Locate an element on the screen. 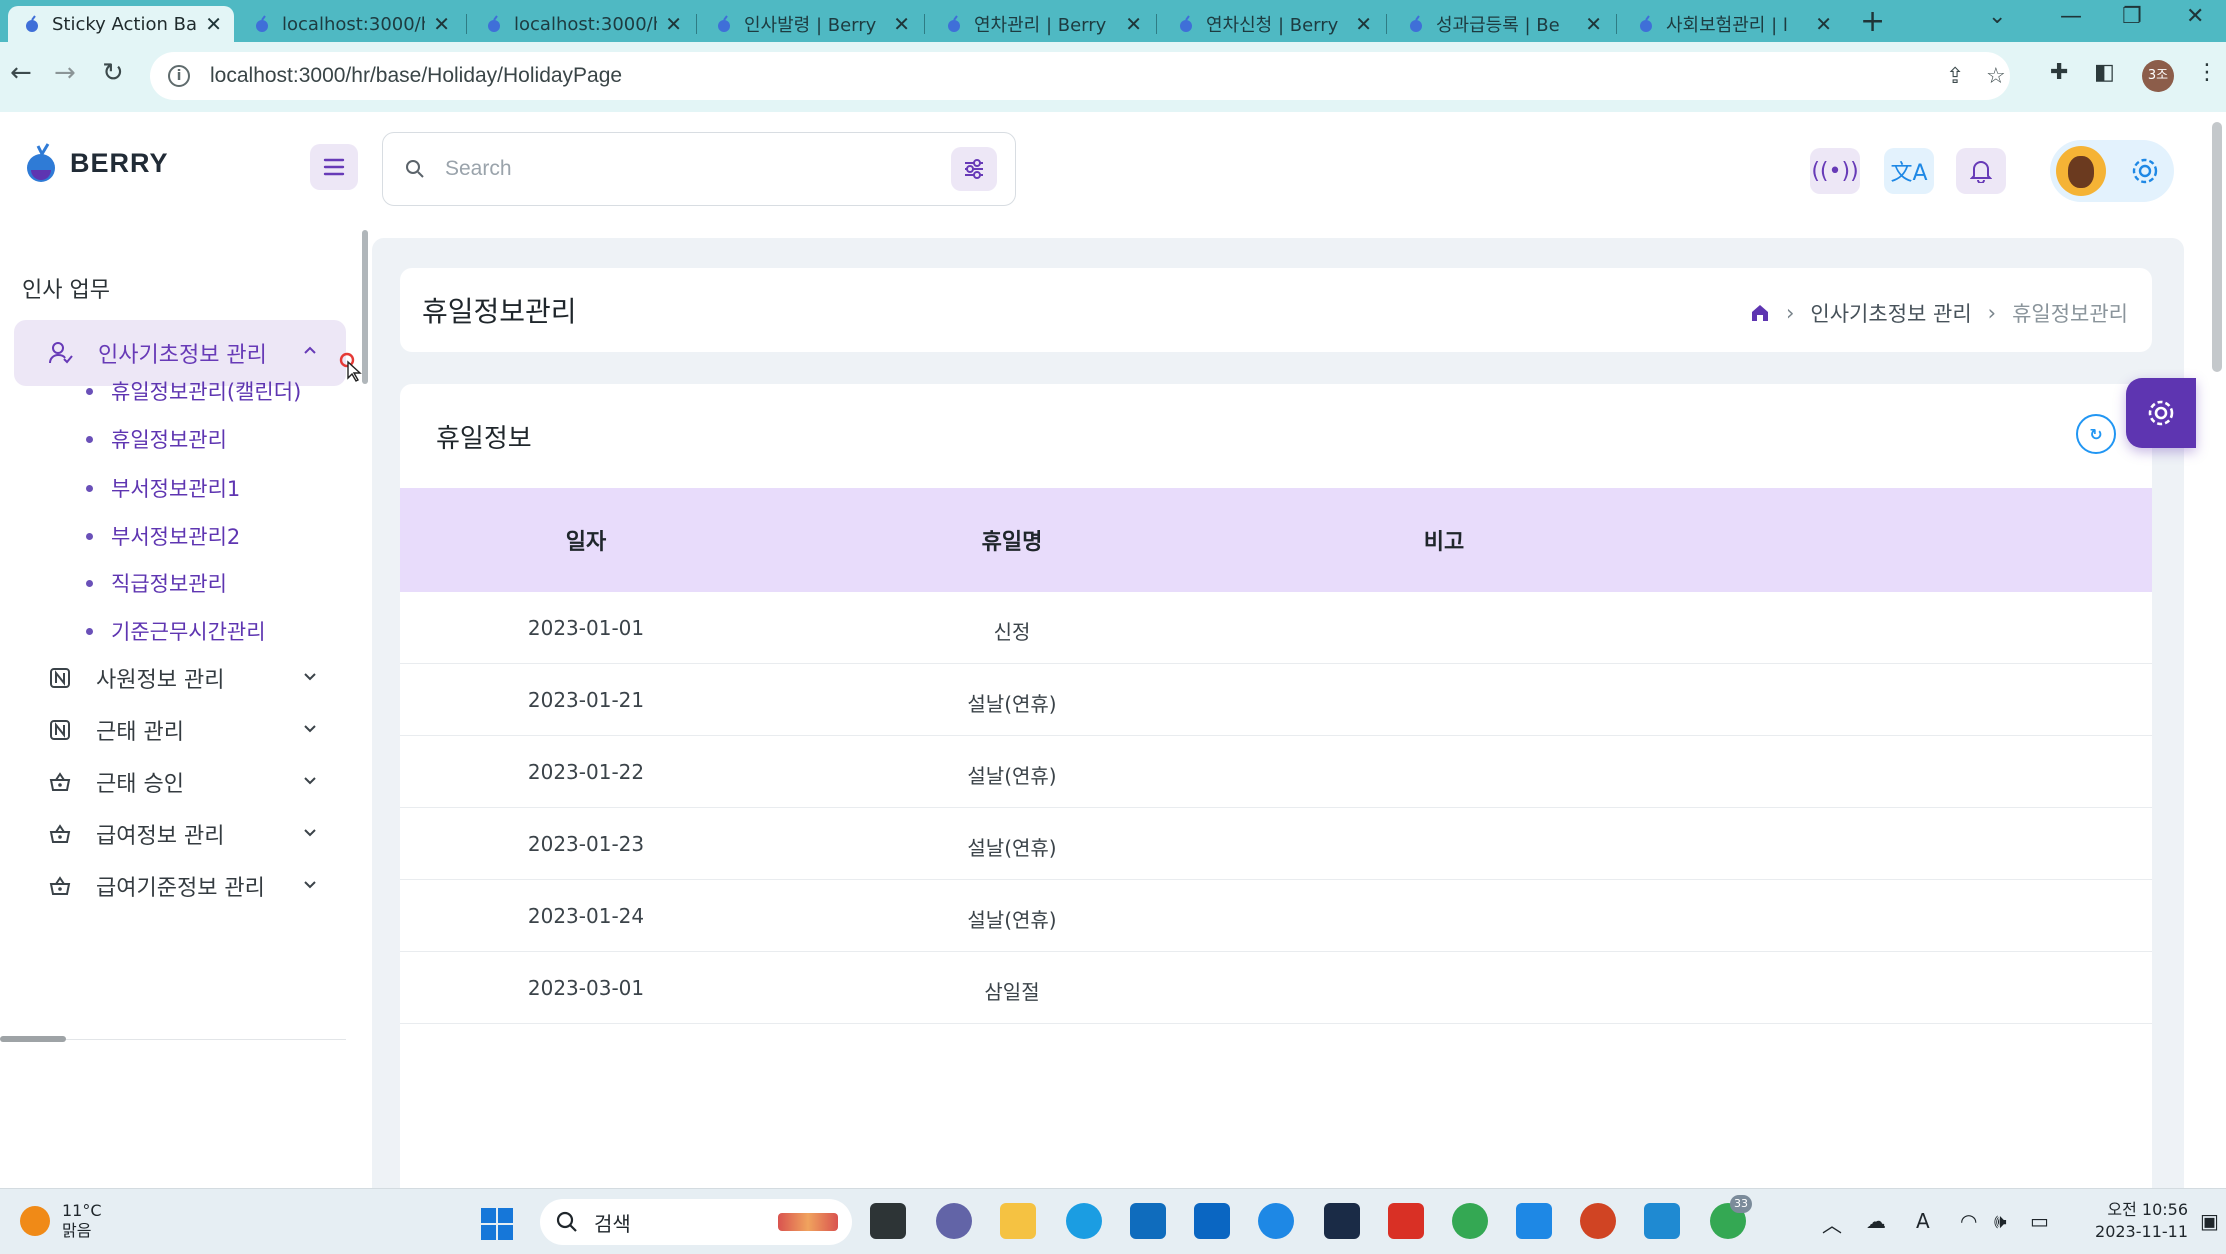 The height and width of the screenshot is (1254, 2226). task-view-icon is located at coordinates (888, 1221).